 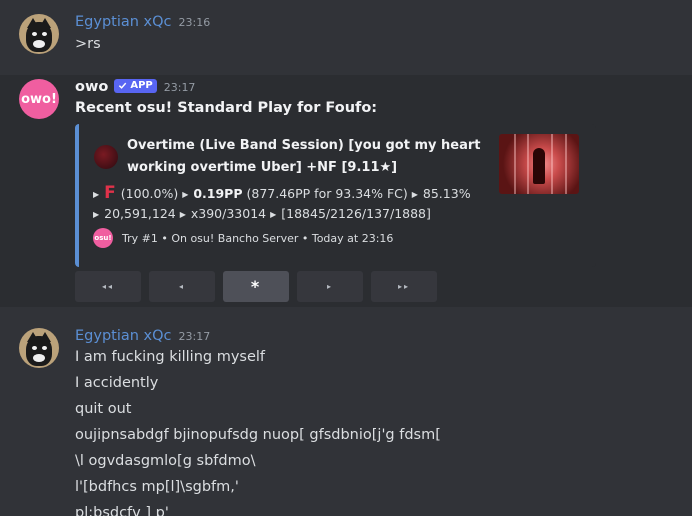 What do you see at coordinates (103, 409) in the screenshot?
I see `message-line: quit out` at bounding box center [103, 409].